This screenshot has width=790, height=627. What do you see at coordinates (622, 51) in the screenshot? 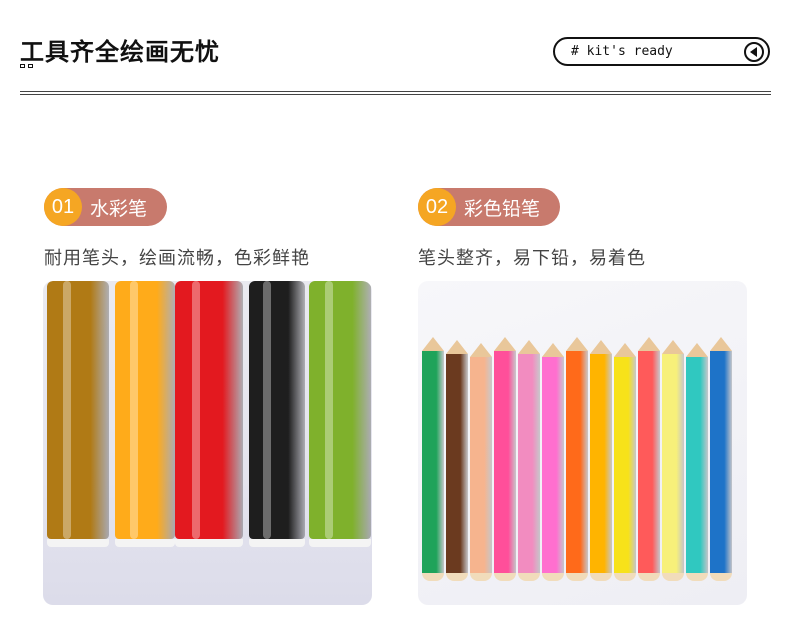
I see `kit-ready-label: # kit's ready` at bounding box center [622, 51].